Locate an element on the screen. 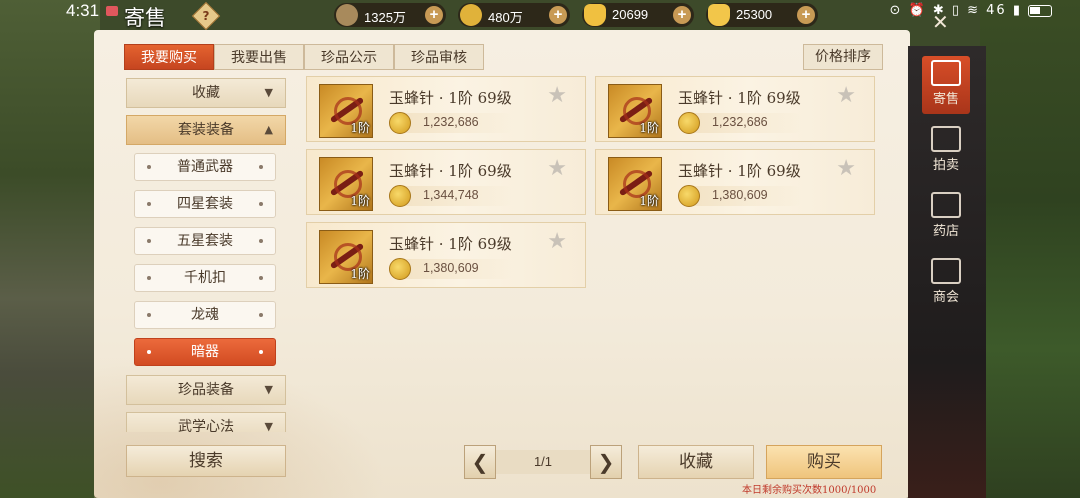  subcategory-hidden-weapon: 暗器 is located at coordinates (205, 352).